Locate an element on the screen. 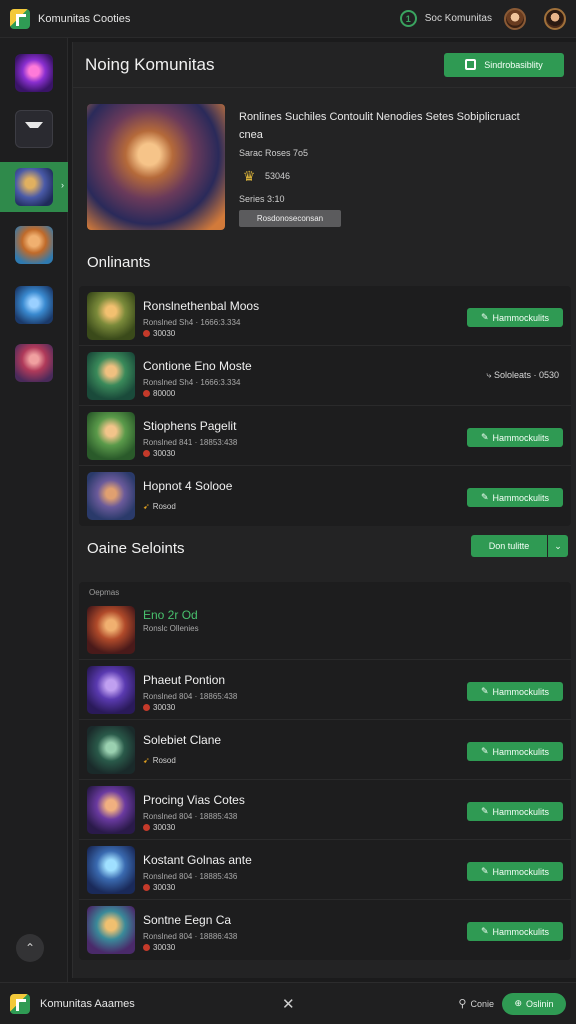 This screenshot has height=1024, width=576. location-pin-icon: ⚲ is located at coordinates (462, 1004).